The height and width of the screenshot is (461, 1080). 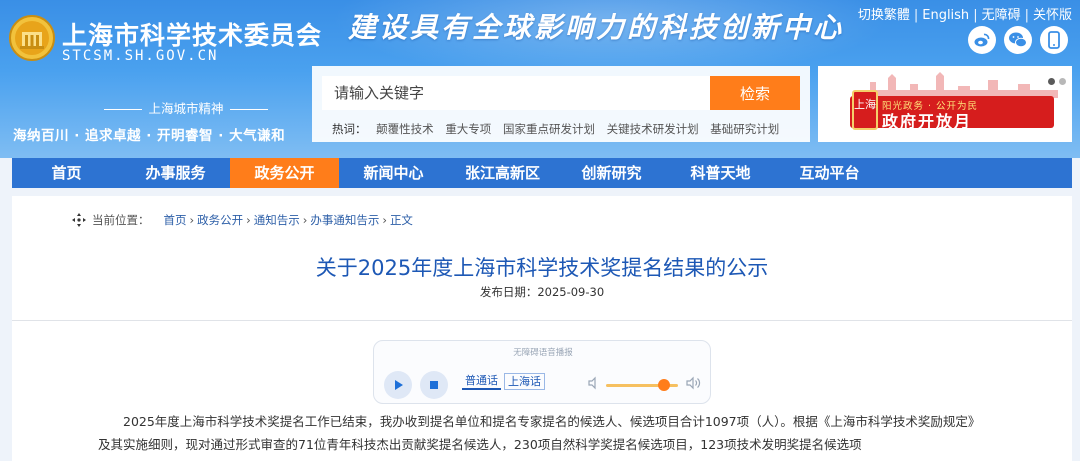 I want to click on nav-item-news: 新闻中心, so click(x=393, y=173).